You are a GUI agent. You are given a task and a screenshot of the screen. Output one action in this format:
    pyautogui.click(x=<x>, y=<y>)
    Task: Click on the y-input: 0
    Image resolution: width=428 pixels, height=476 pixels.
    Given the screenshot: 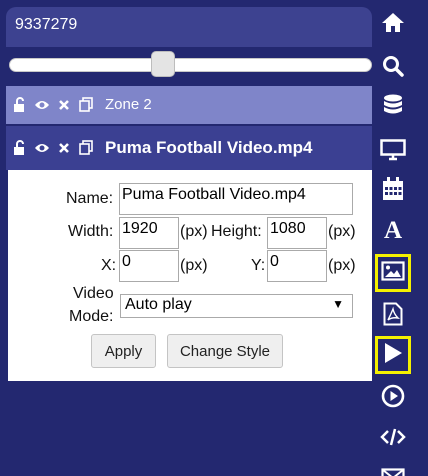 What is the action you would take?
    pyautogui.click(x=297, y=266)
    